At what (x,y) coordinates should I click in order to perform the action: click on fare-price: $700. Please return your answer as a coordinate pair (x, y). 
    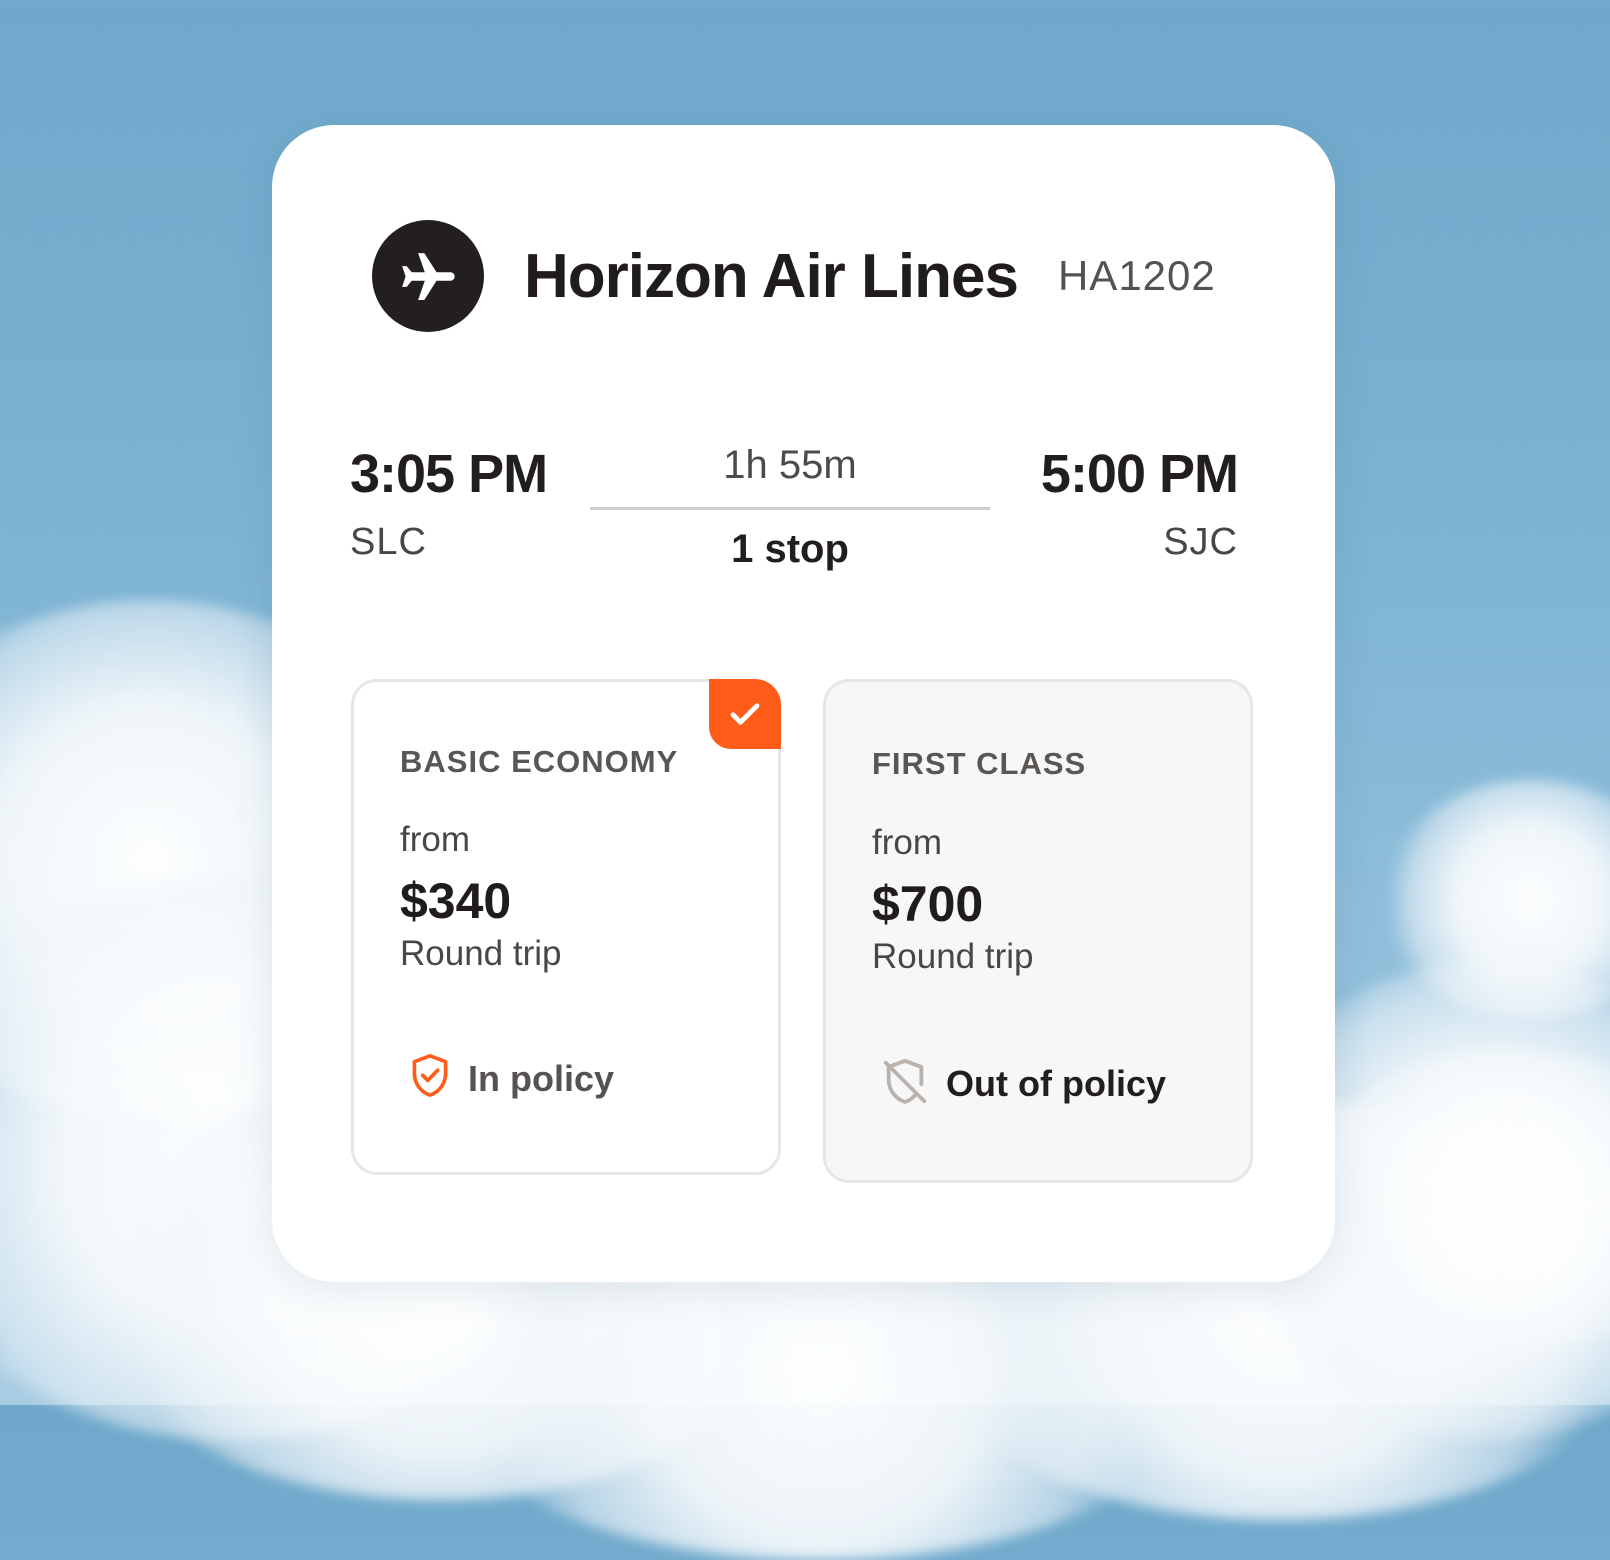
    Looking at the image, I should click on (928, 904).